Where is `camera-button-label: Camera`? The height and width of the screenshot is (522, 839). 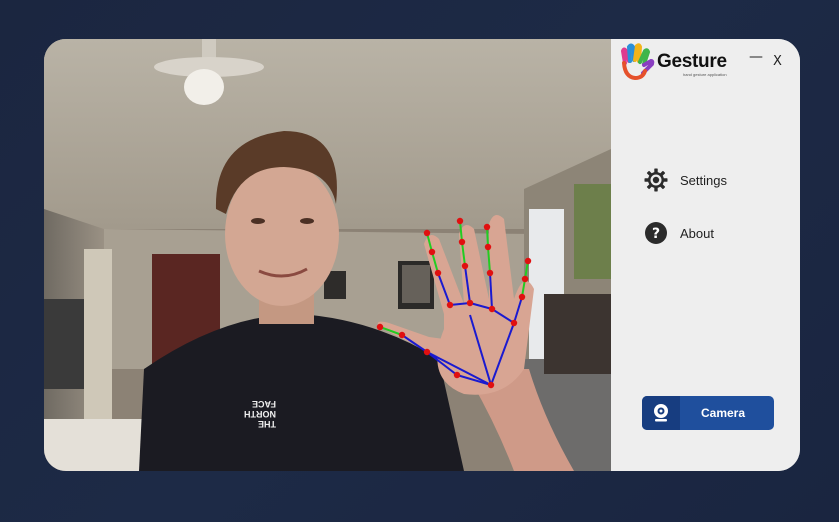
camera-button-label: Camera is located at coordinates (723, 413).